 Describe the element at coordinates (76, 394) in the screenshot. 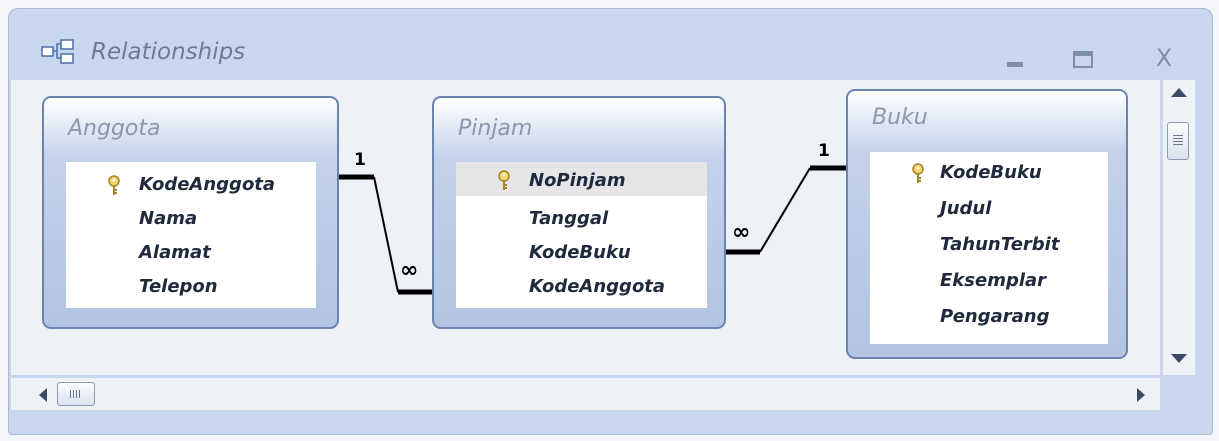

I see `horizontal-scroll-thumb` at that location.